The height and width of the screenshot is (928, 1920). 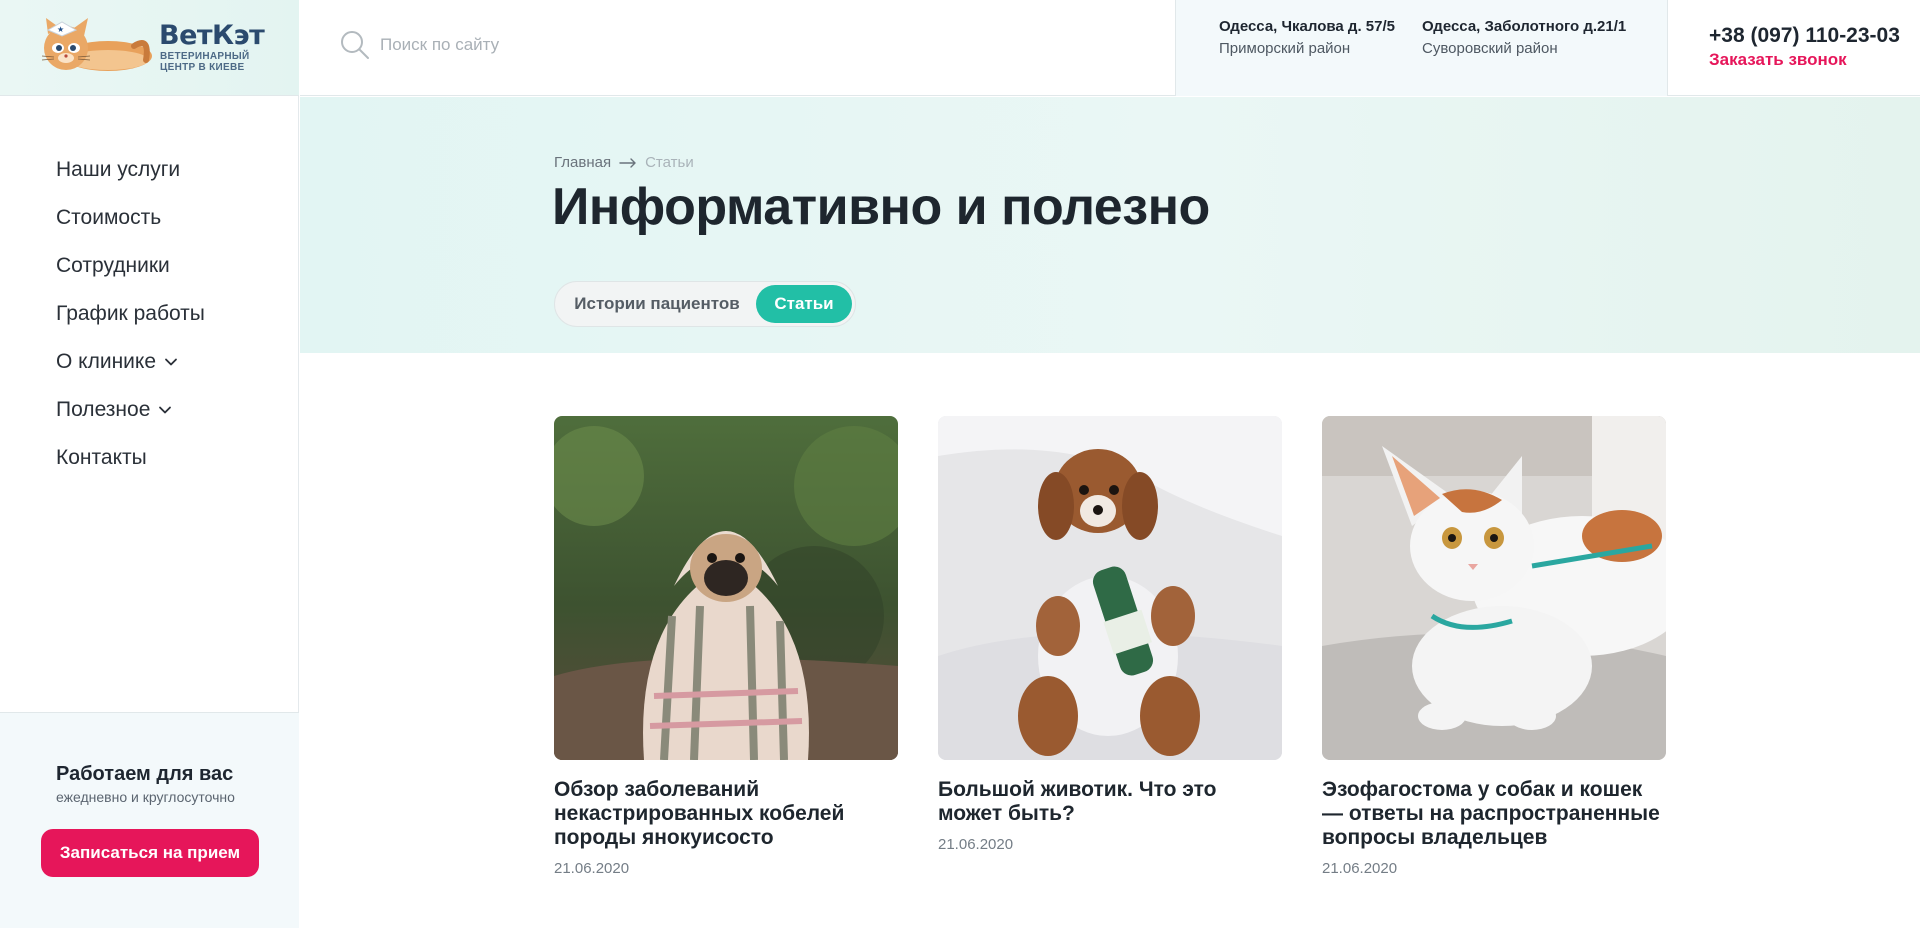 I want to click on address-district: Суворовский район, so click(x=1490, y=48).